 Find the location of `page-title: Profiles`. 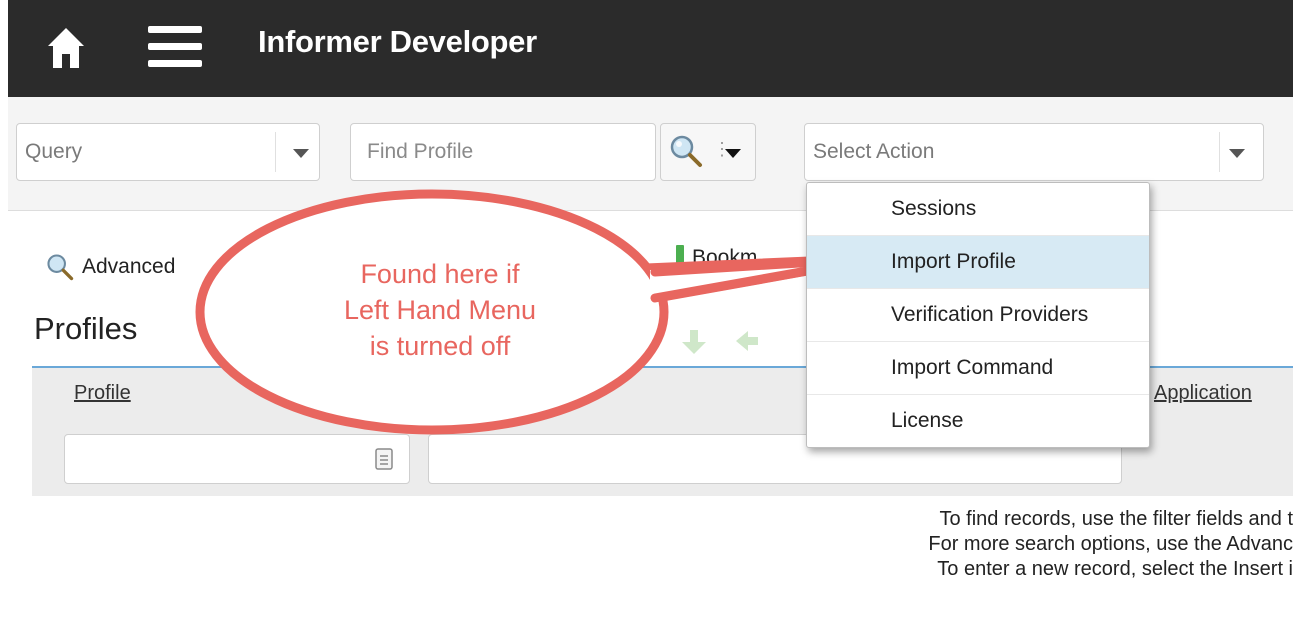

page-title: Profiles is located at coordinates (86, 328).